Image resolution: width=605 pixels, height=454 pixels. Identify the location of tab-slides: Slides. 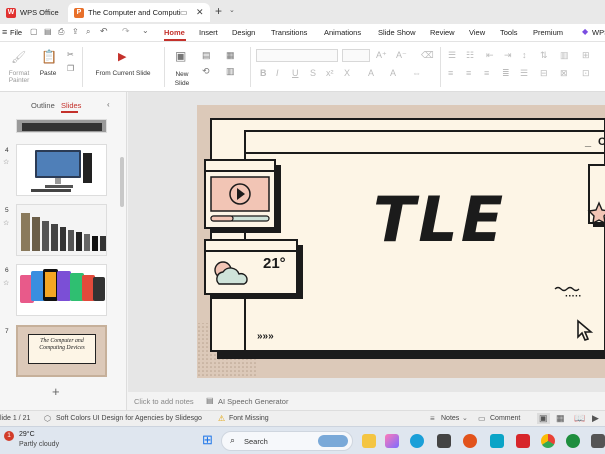
(71, 105).